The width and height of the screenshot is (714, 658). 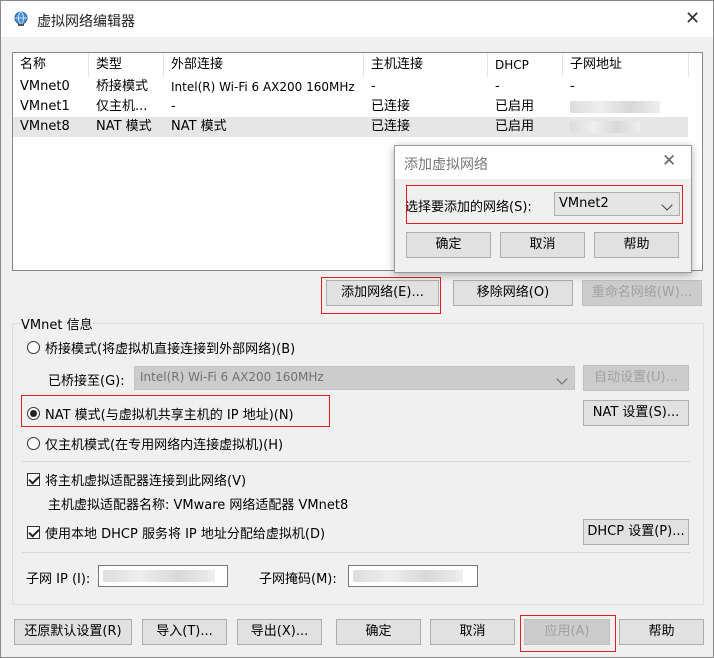 I want to click on ok-button: 确定, so click(x=378, y=632).